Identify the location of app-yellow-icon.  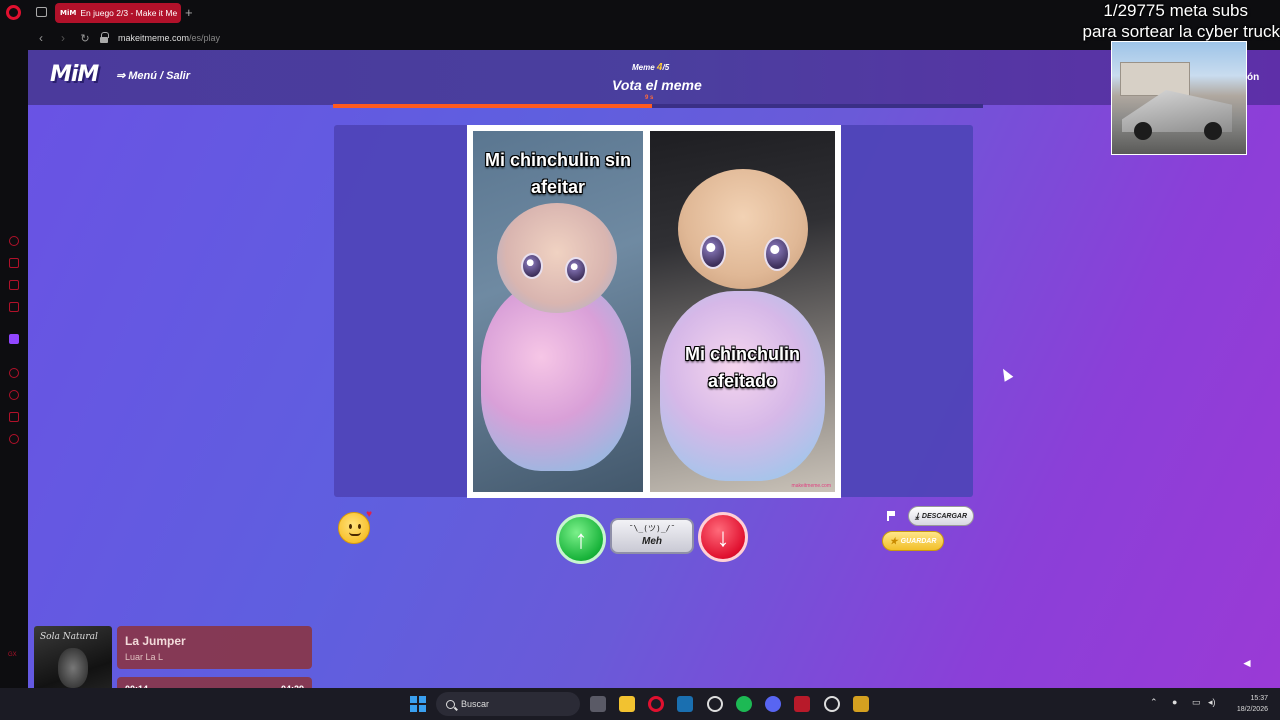
(861, 704).